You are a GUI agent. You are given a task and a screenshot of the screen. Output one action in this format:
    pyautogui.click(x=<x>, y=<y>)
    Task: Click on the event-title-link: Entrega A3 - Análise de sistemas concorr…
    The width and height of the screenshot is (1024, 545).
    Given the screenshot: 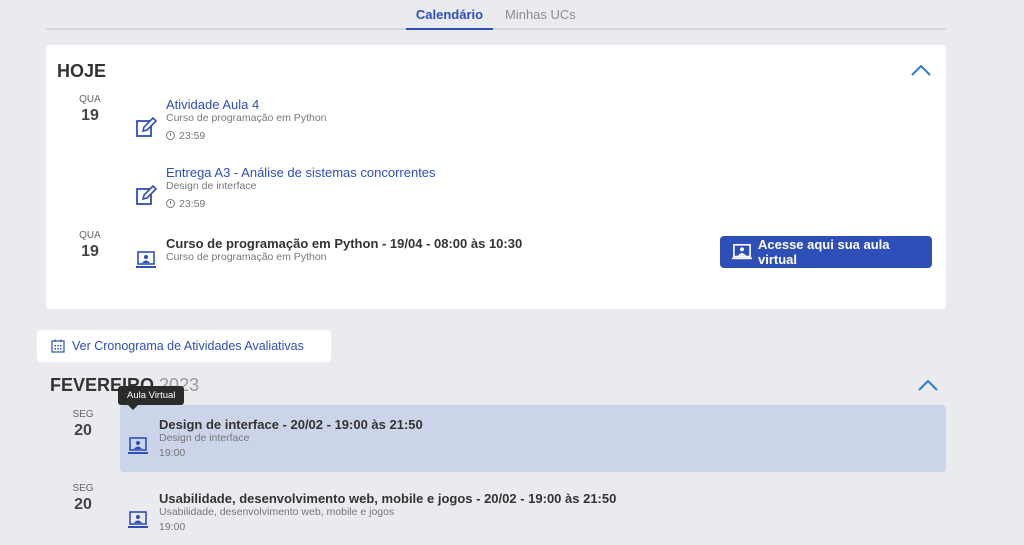 What is the action you would take?
    pyautogui.click(x=301, y=172)
    